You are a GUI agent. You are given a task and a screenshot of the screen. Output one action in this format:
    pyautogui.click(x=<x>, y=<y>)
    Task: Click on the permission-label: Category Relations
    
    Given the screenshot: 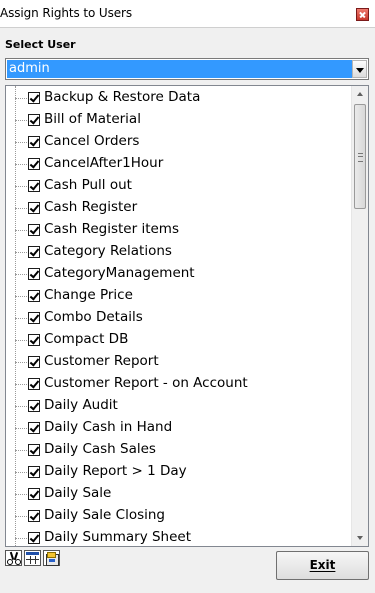 What is the action you would take?
    pyautogui.click(x=108, y=251)
    